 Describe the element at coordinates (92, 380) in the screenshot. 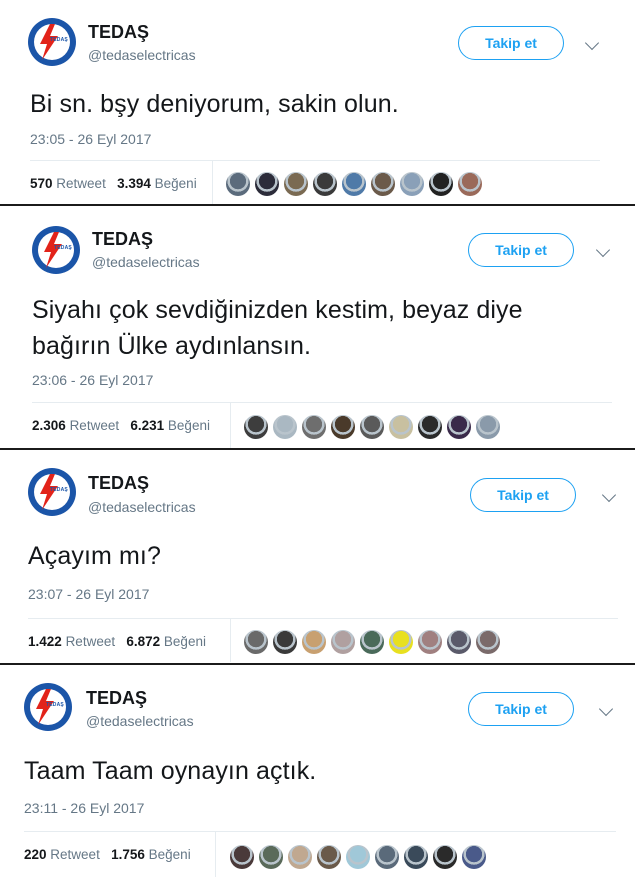

I see `tweet-timestamp: 23:06 - 26 Eyl 2017` at that location.